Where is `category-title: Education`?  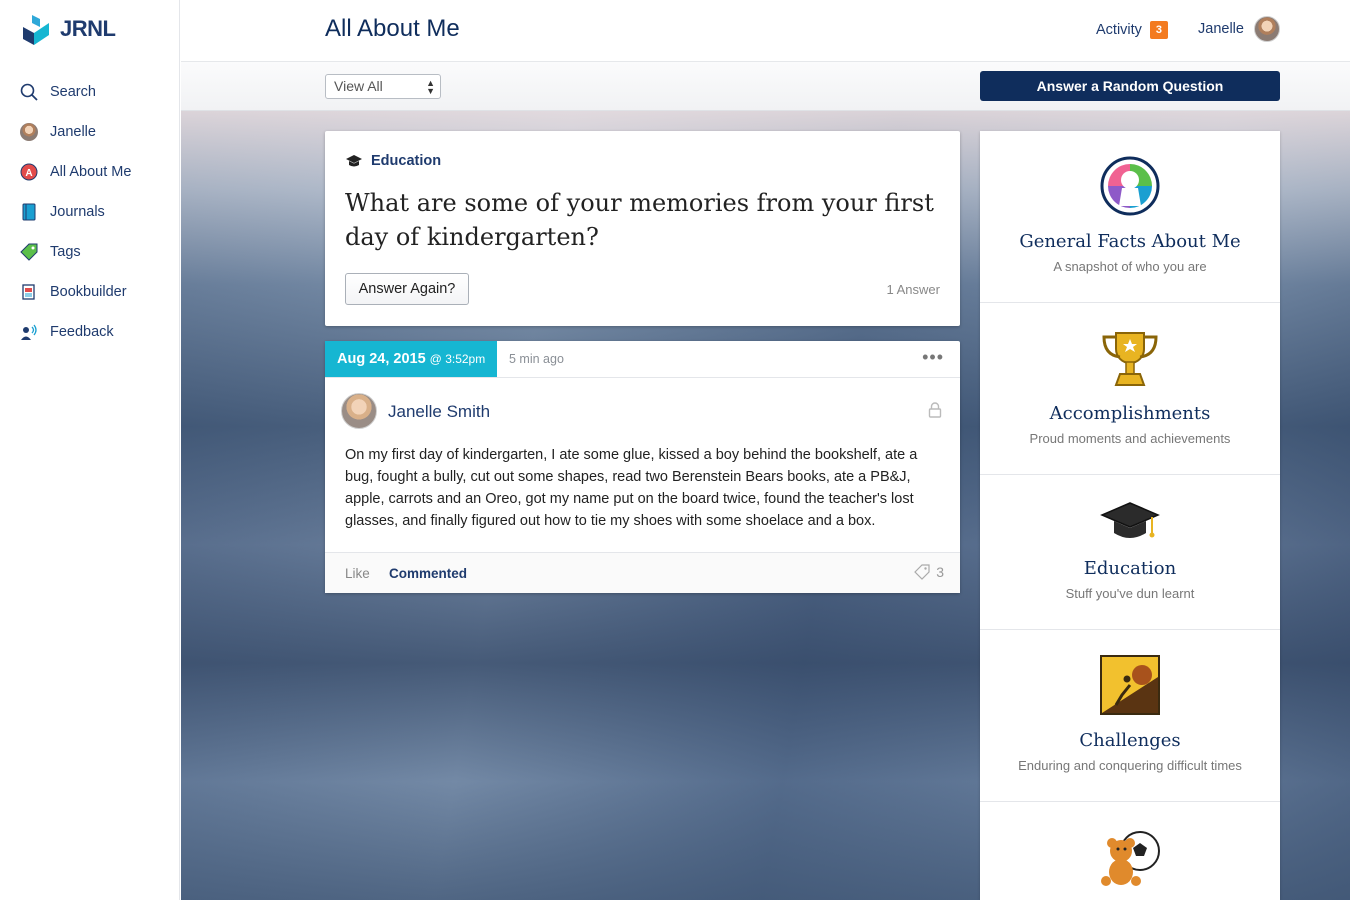
category-title: Education is located at coordinates (1130, 568).